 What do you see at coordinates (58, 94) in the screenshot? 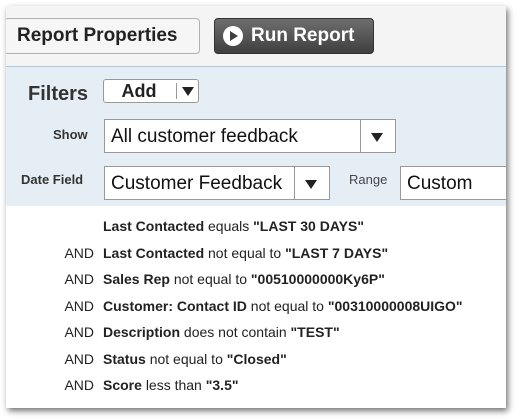
I see `filters-title: Filters` at bounding box center [58, 94].